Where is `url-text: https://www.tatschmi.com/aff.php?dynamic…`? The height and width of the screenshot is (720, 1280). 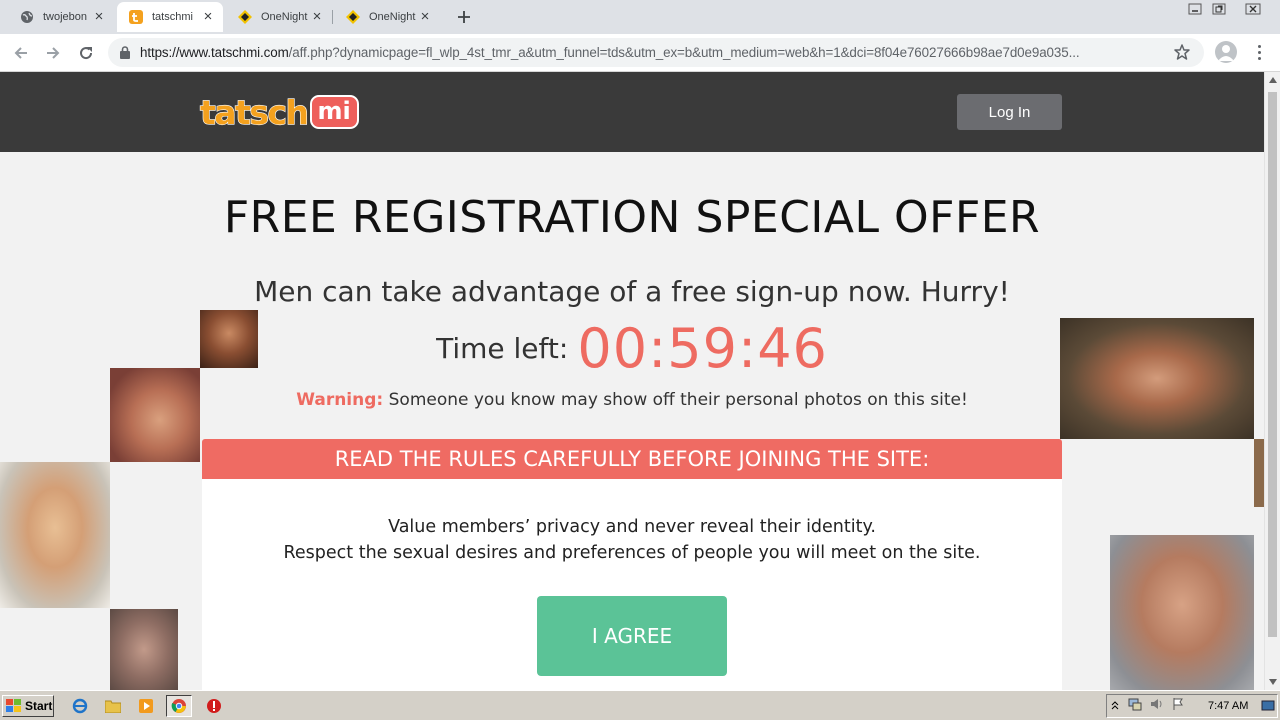
url-text: https://www.tatschmi.com/aff.php?dynamic… is located at coordinates (650, 52).